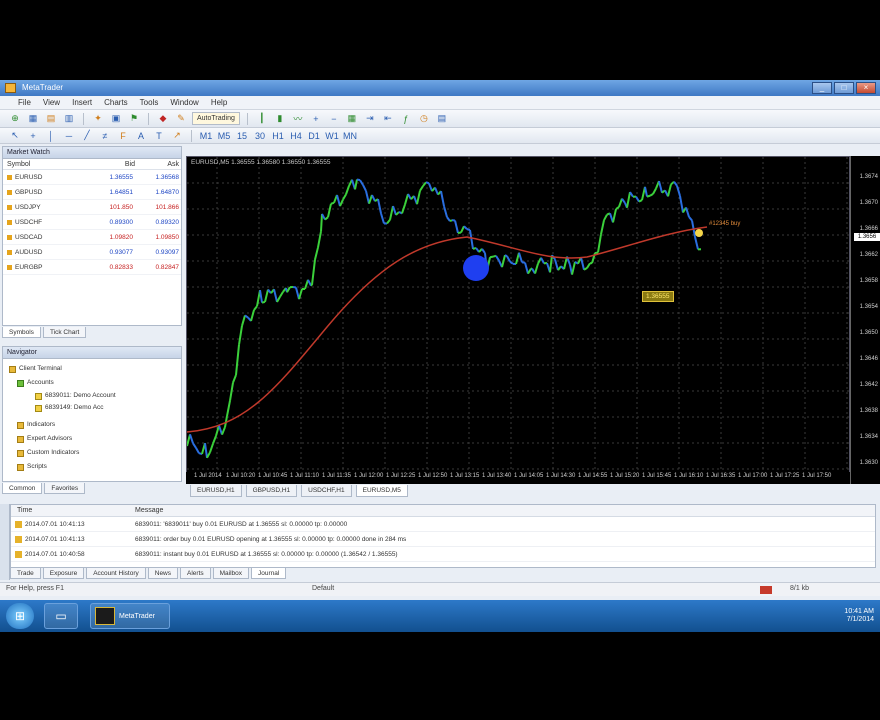 This screenshot has height=720, width=880. I want to click on autoscroll-icon: ⇥, so click(370, 119).